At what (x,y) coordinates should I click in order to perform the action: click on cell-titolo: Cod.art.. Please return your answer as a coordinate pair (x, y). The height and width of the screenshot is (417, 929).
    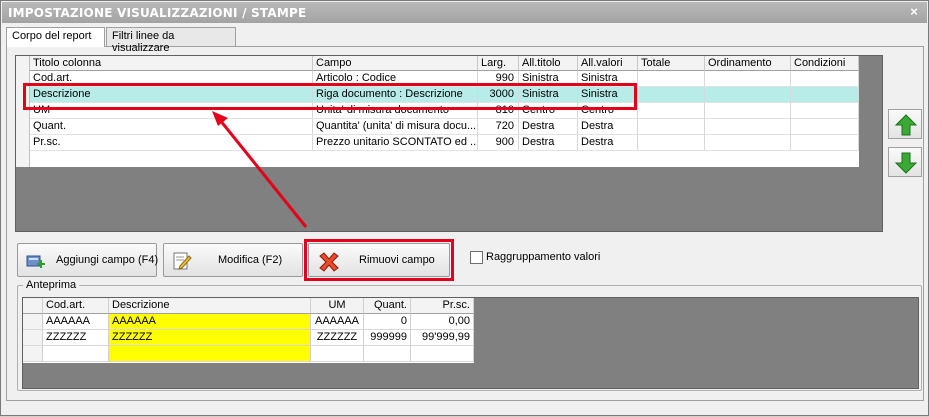
    Looking at the image, I should click on (171, 79).